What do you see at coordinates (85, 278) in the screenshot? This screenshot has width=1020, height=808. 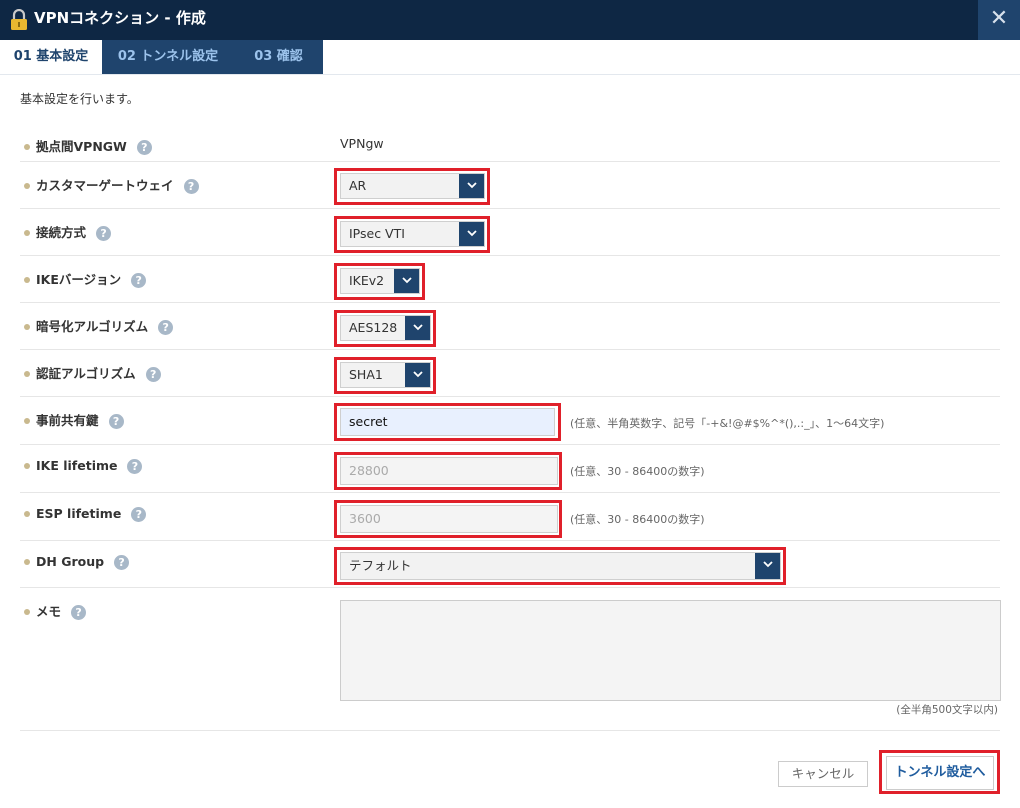 I see `field-label: IKEバージョン?` at bounding box center [85, 278].